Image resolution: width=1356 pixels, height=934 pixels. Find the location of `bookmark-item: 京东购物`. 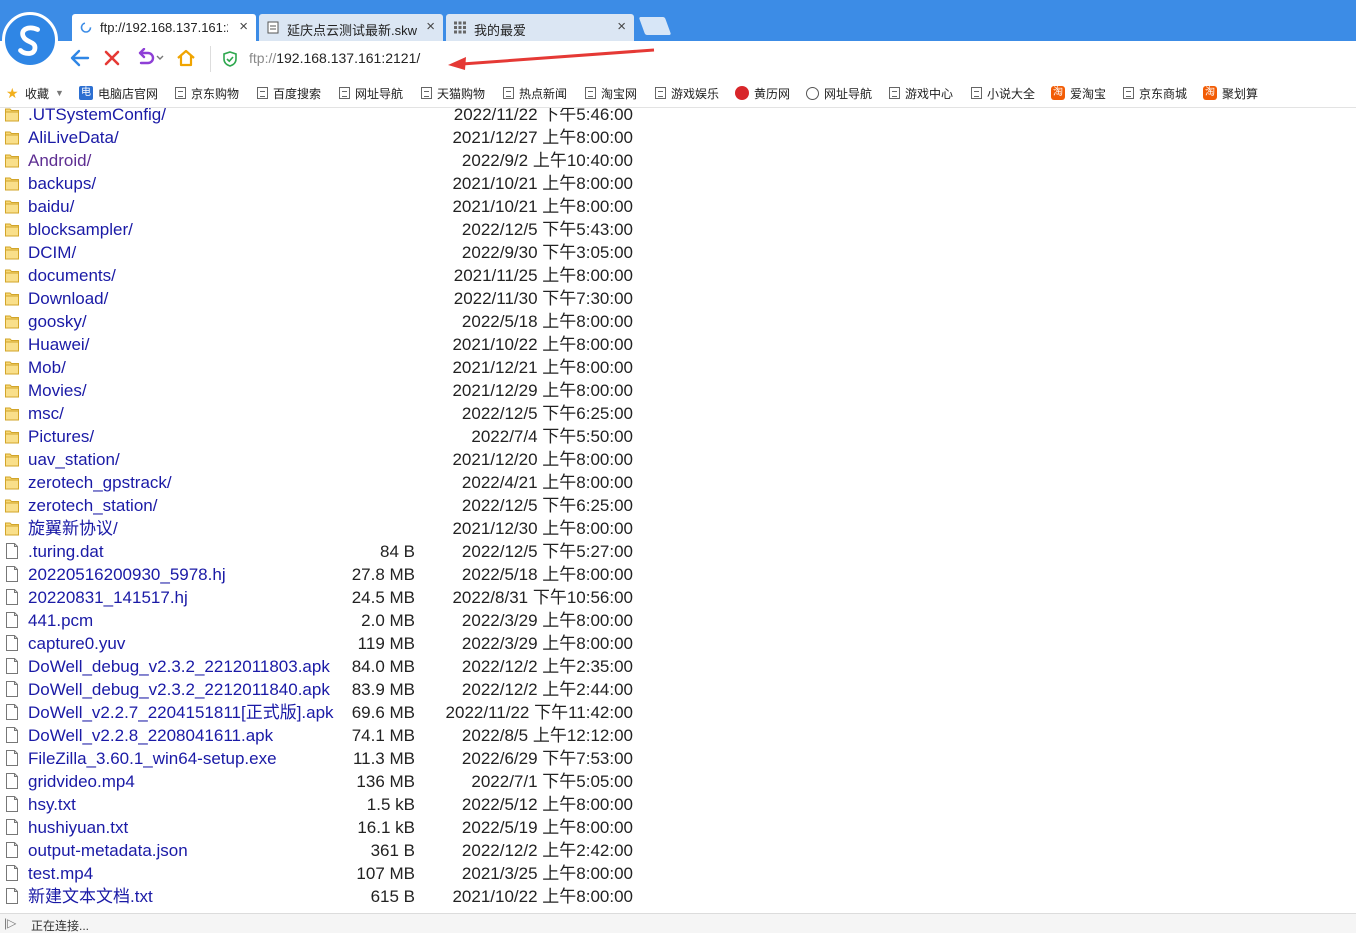

bookmark-item: 京东购物 is located at coordinates (207, 93).